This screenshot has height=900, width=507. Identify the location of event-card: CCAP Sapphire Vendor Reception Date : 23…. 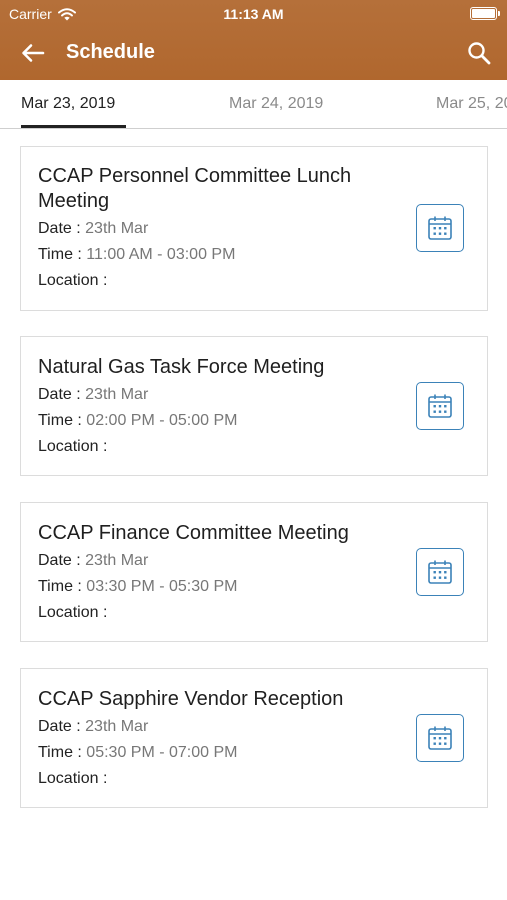
(254, 738).